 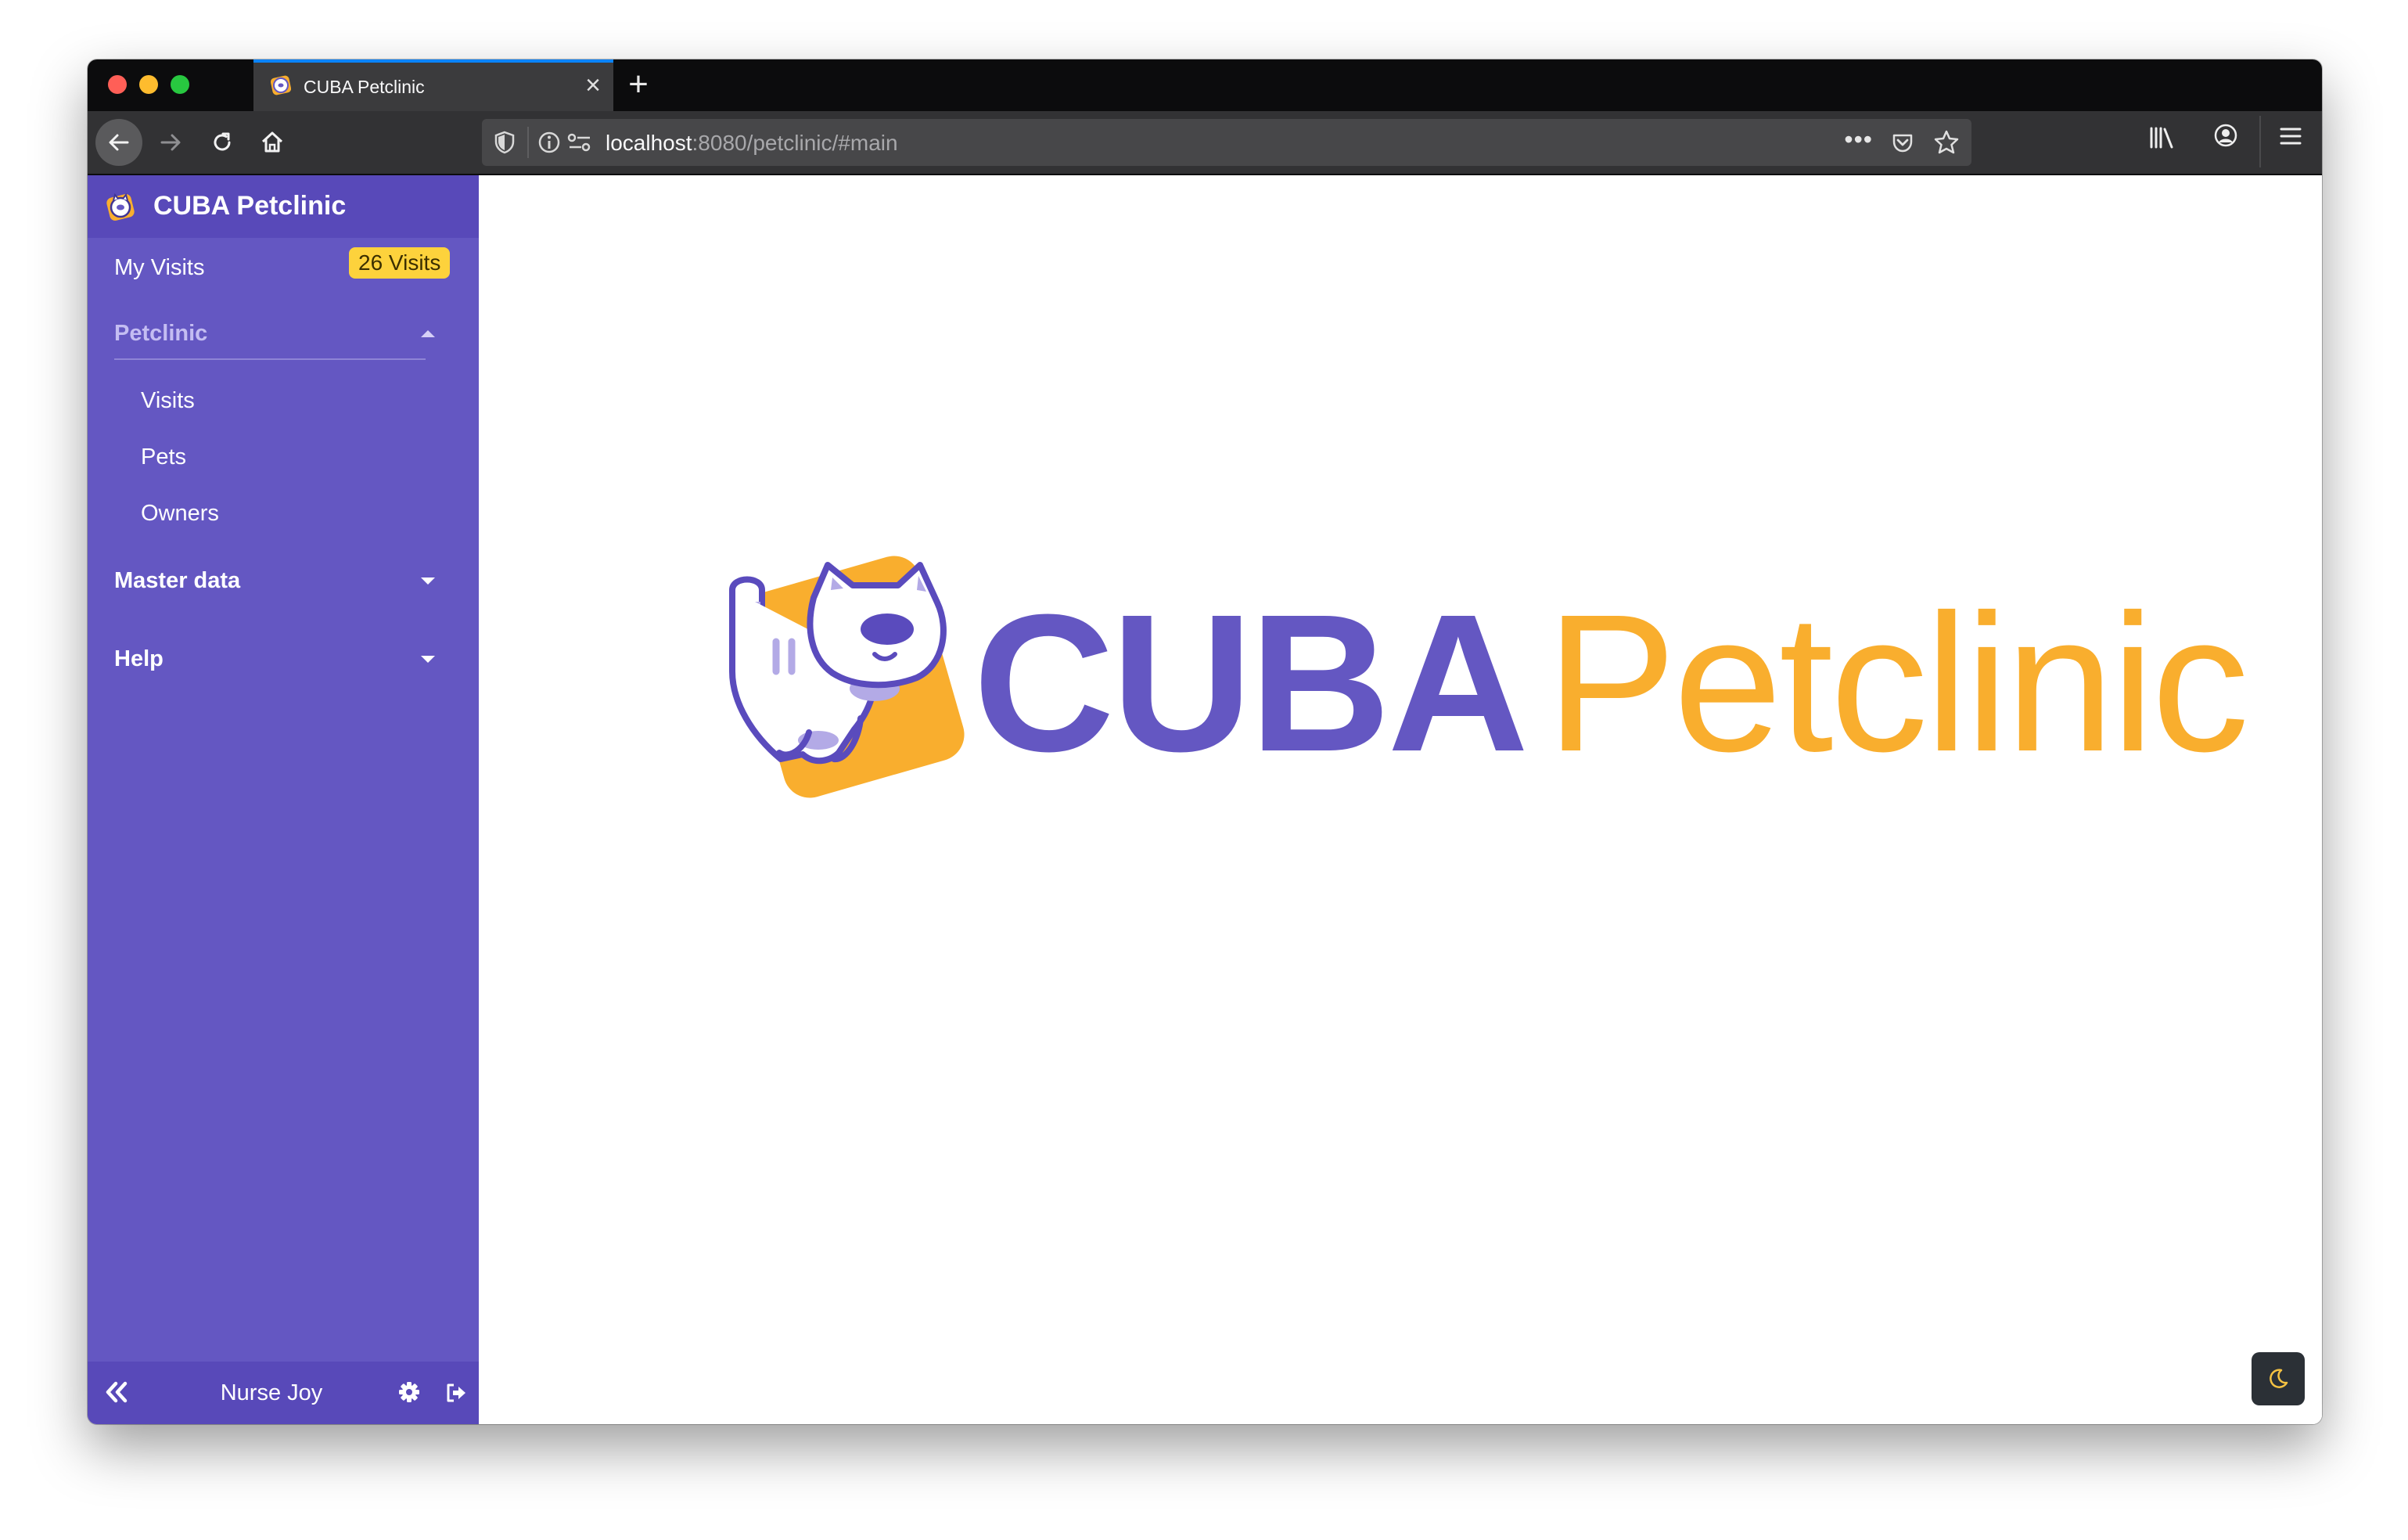 I want to click on chevron-up-icon, so click(x=428, y=333).